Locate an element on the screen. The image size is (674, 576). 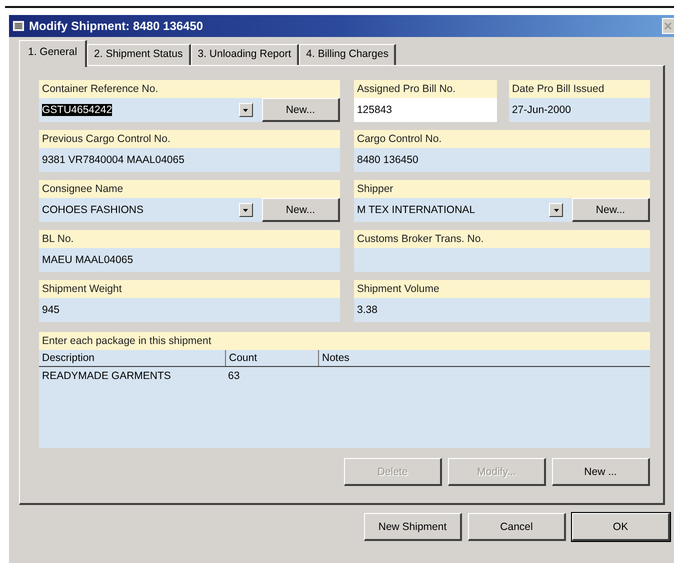
field-label: Previous Cargo Control No. is located at coordinates (189, 139).